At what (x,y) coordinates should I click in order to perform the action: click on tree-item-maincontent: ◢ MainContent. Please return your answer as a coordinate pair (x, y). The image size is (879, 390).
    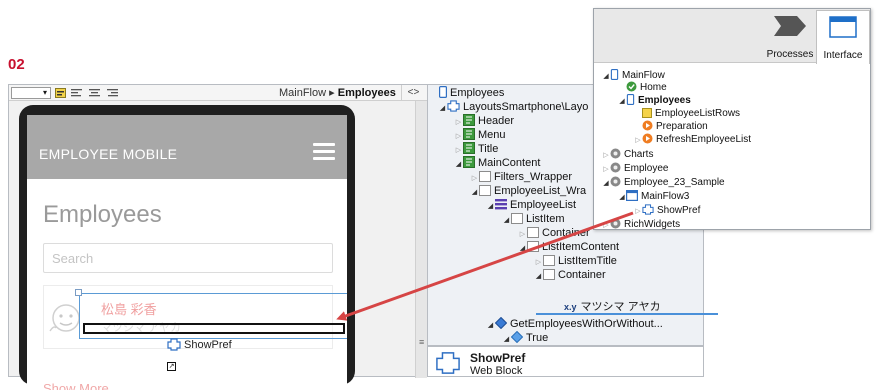
    Looking at the image, I should click on (497, 163).